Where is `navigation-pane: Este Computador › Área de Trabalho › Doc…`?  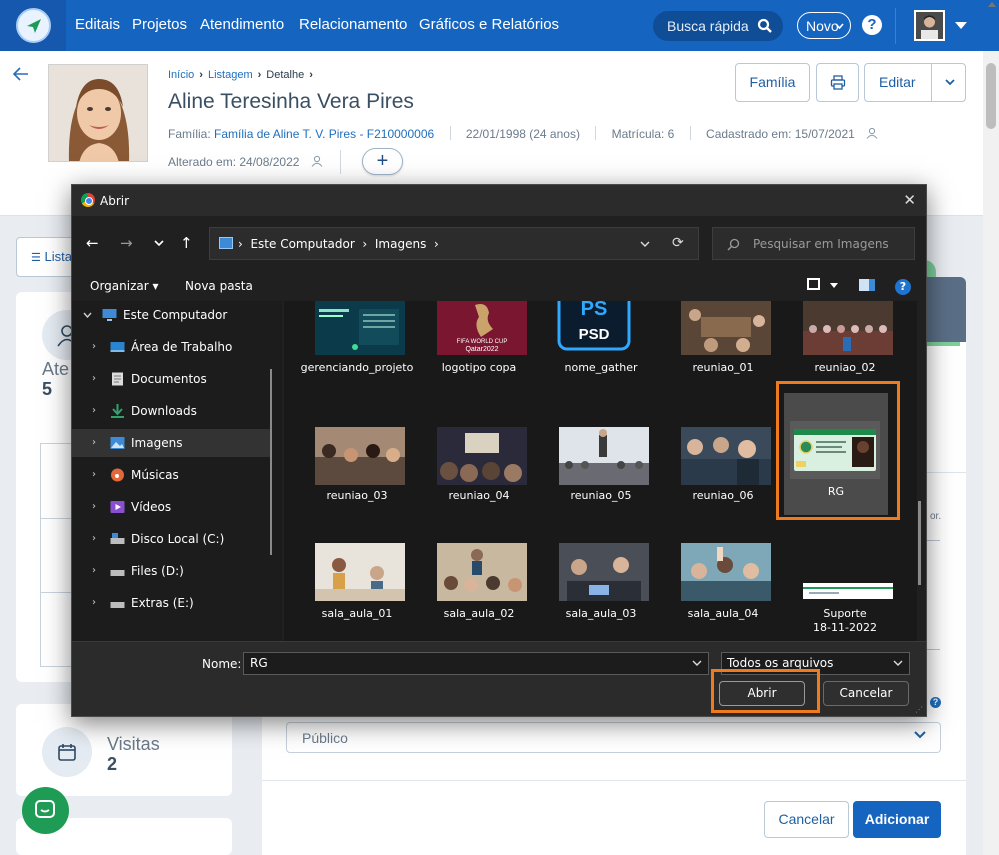 navigation-pane: Este Computador › Área de Trabalho › Doc… is located at coordinates (177, 471).